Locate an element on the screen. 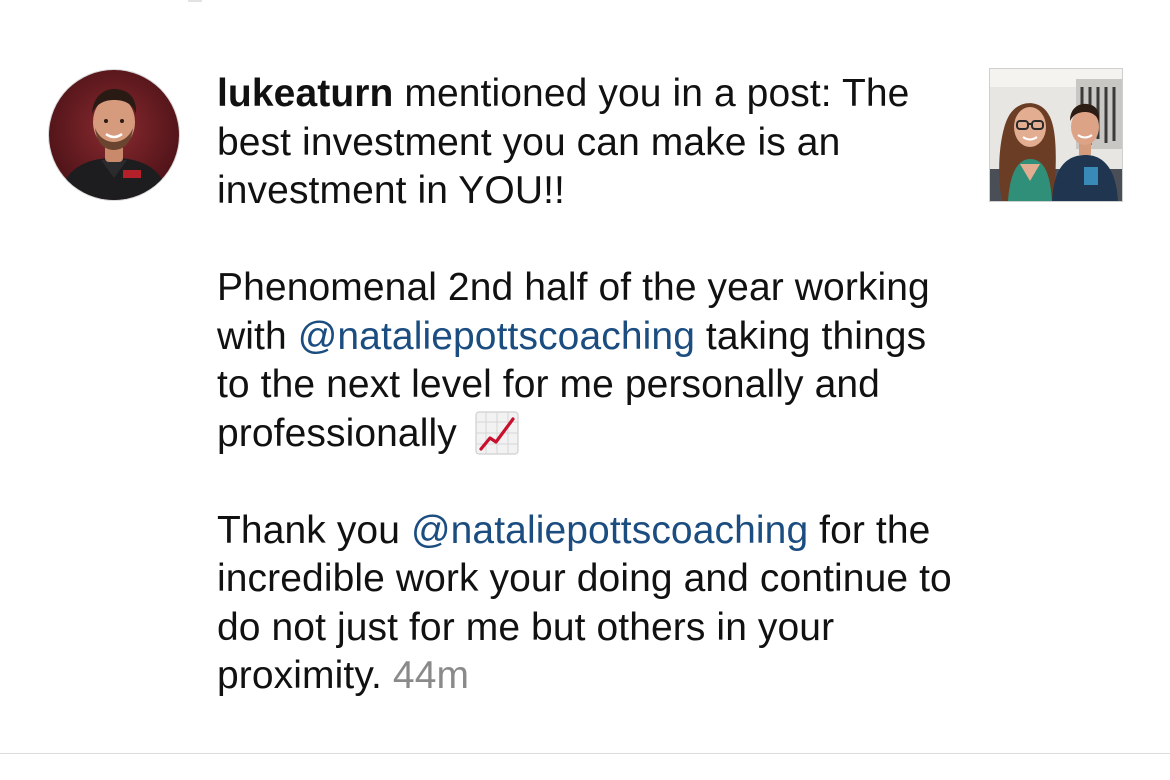 Image resolution: width=1170 pixels, height=780 pixels. post-thumbnail-icon is located at coordinates (1056, 135).